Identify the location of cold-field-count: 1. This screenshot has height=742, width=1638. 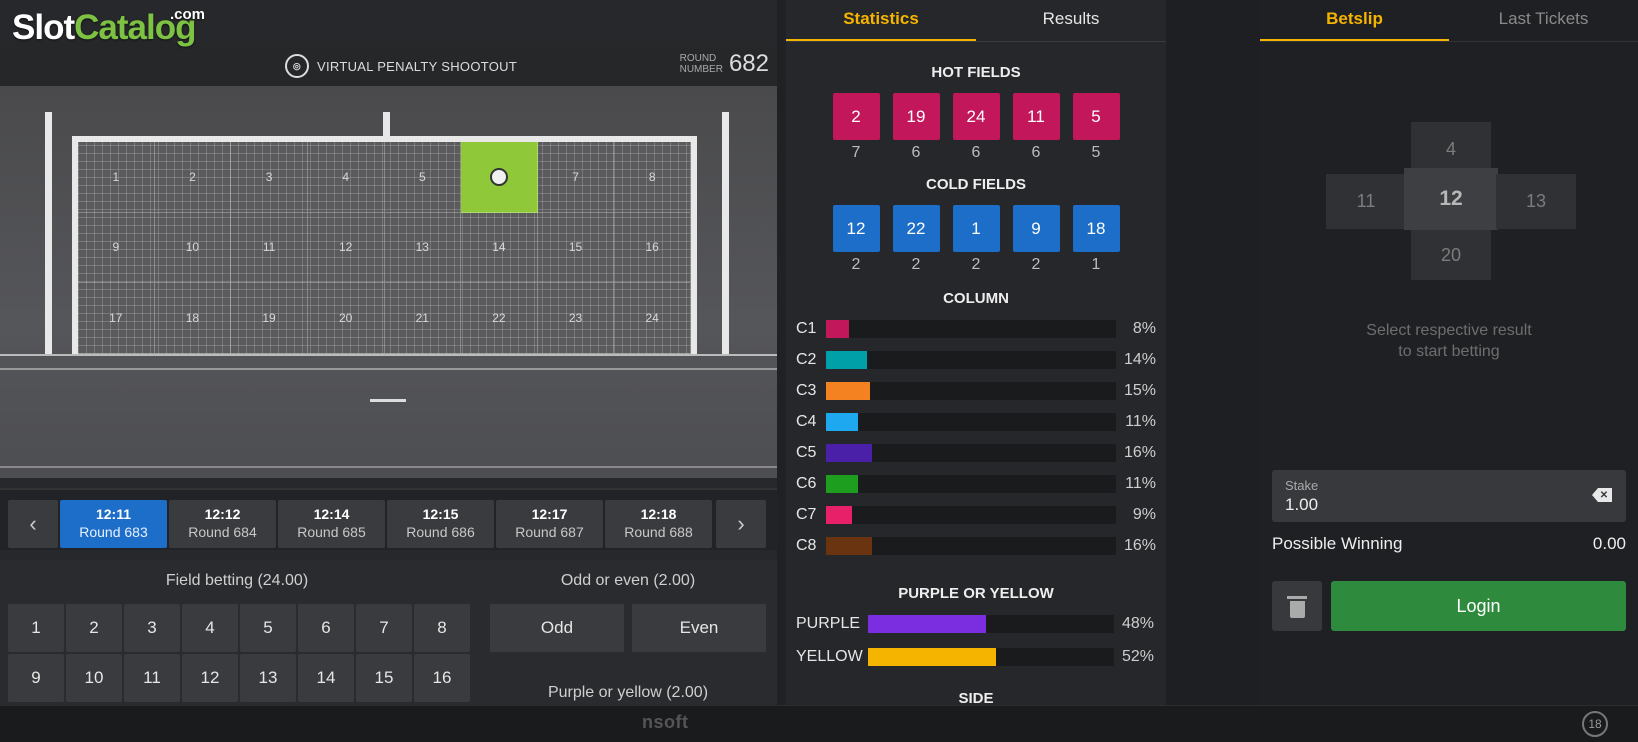
(1096, 264).